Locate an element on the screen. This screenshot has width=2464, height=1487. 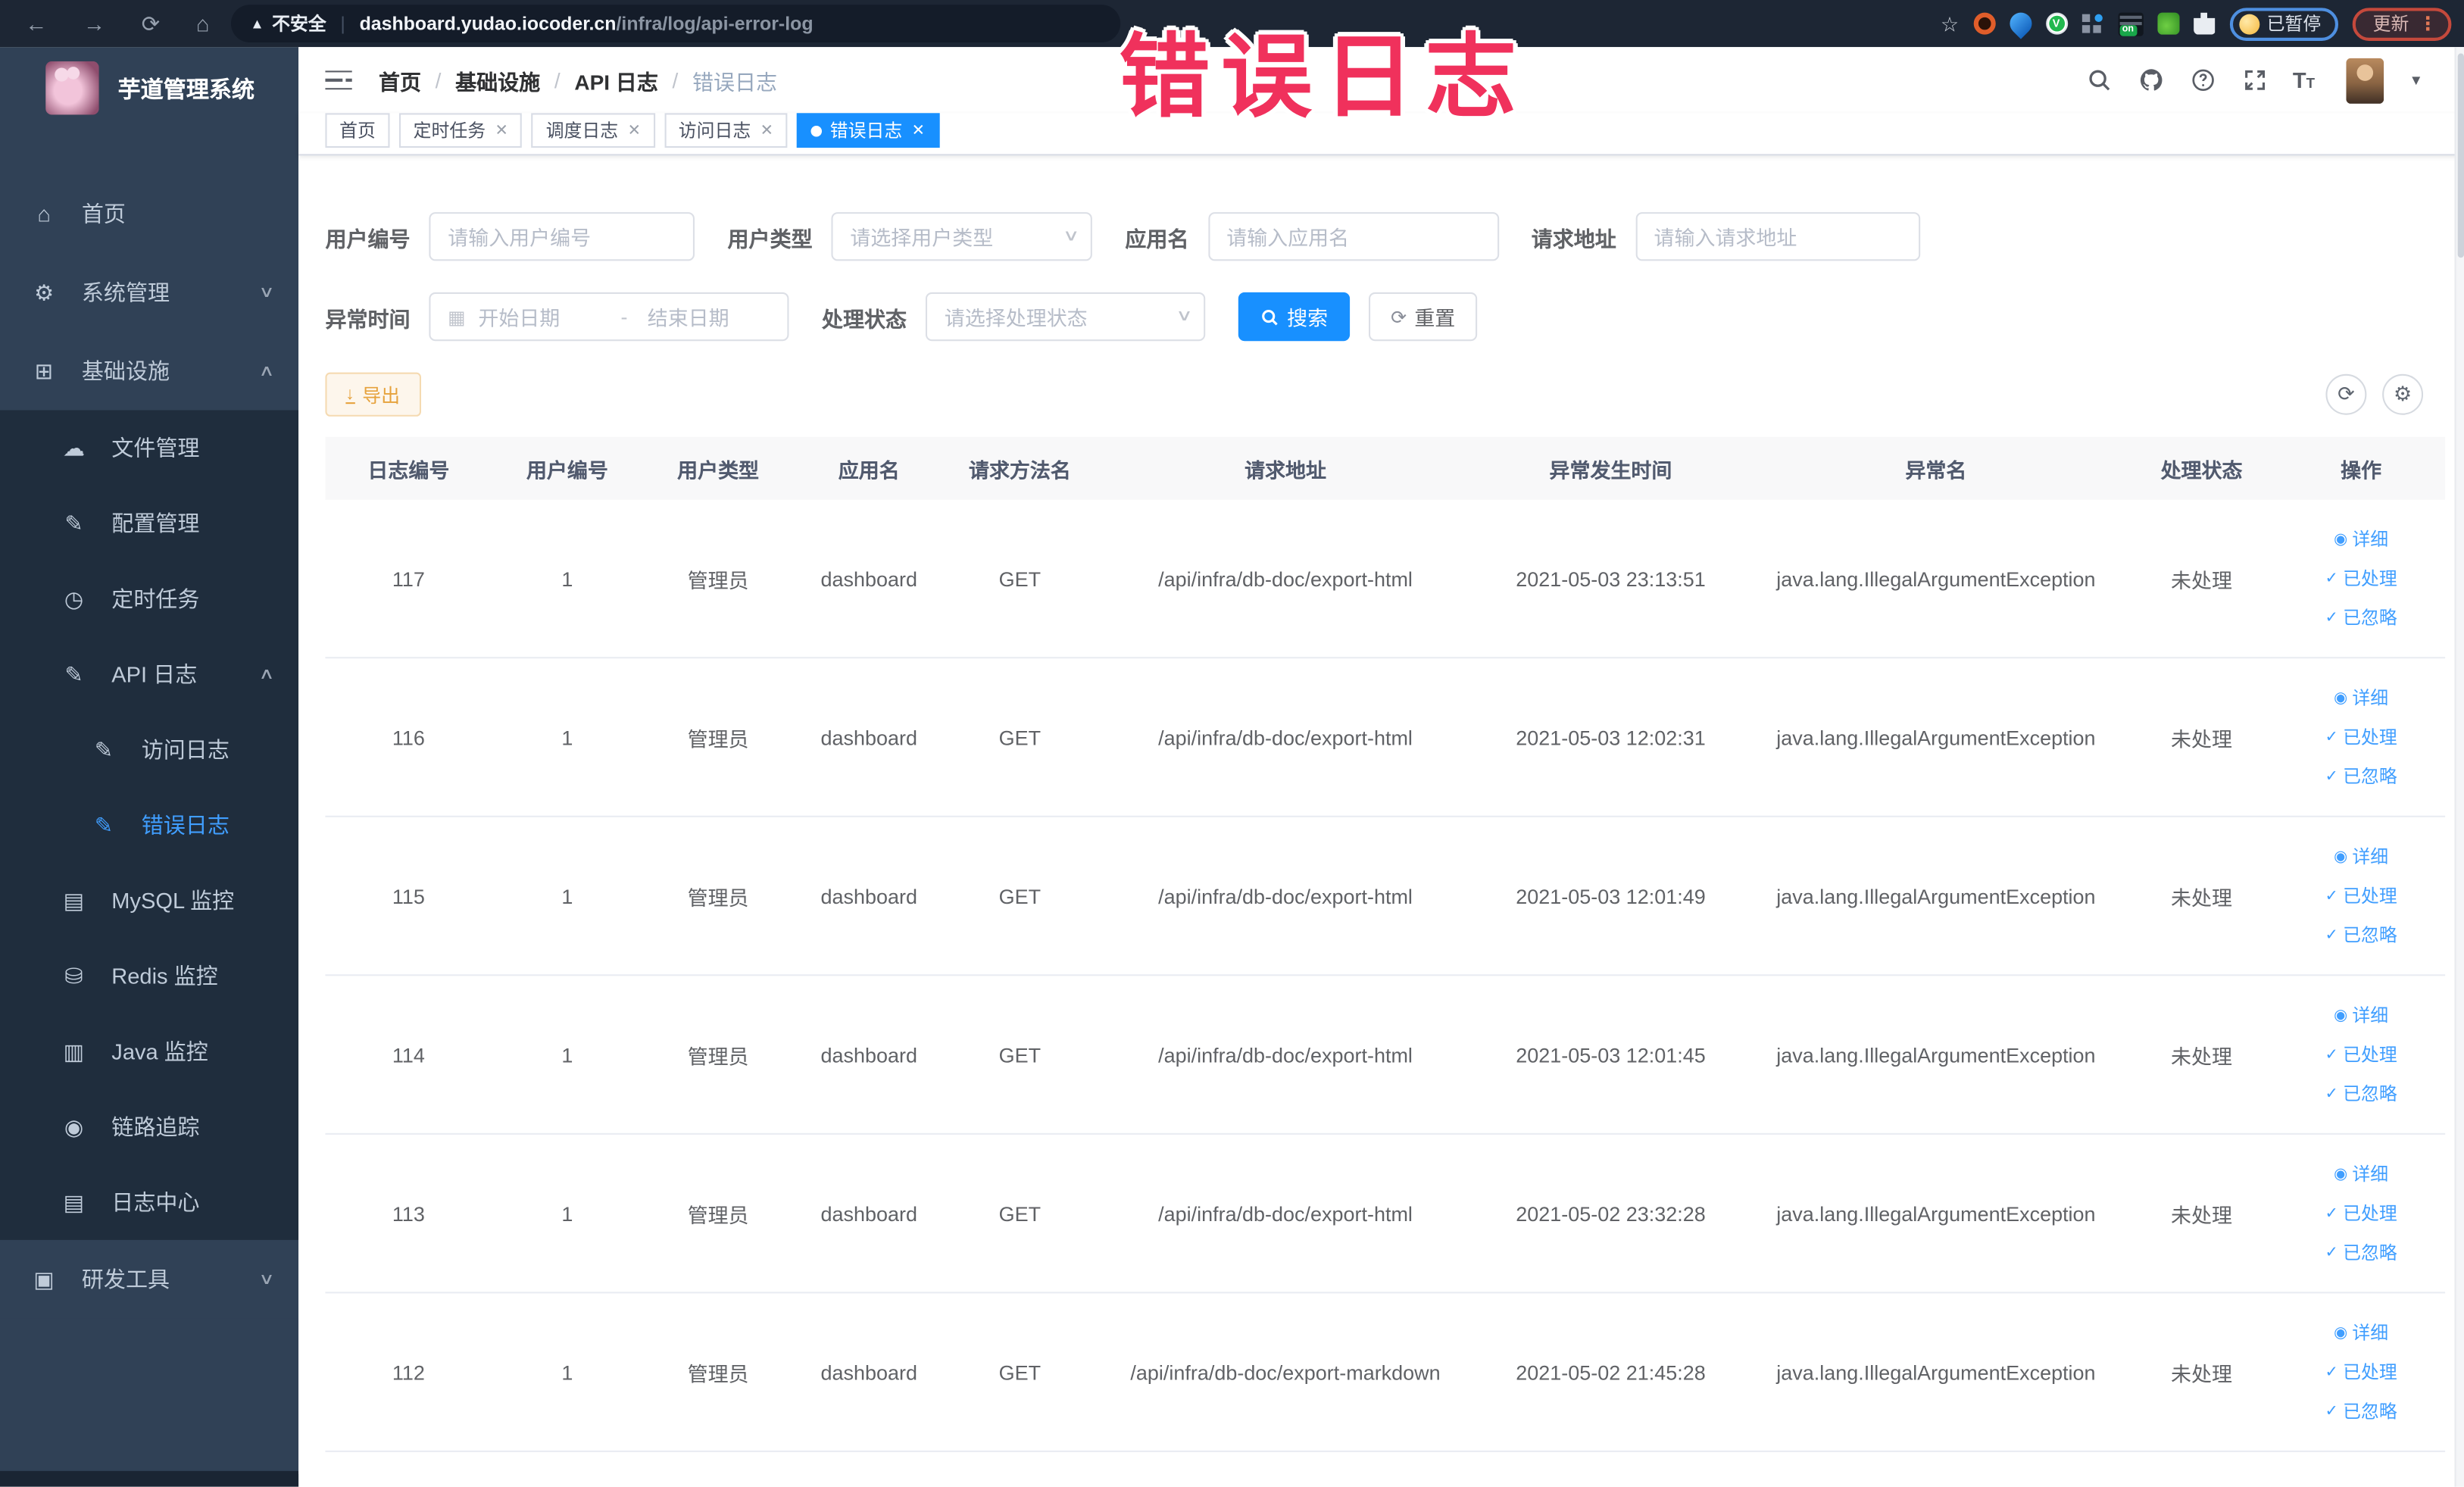
font-size-icon: TT is located at coordinates (2304, 79).